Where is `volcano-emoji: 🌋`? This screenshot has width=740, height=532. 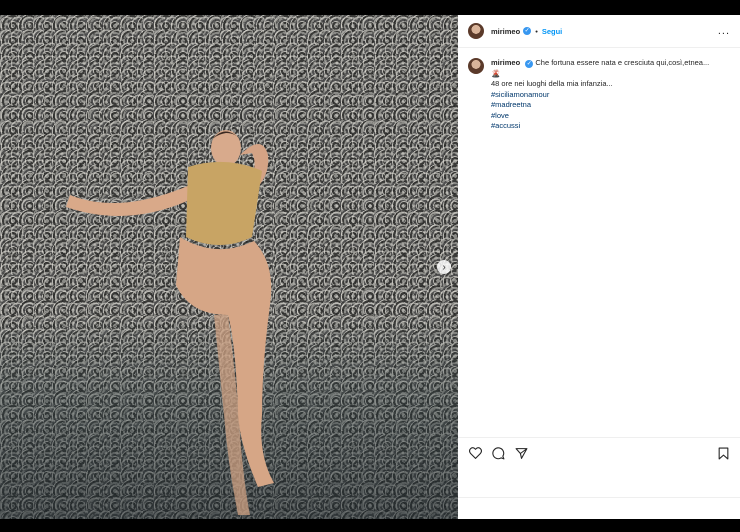 volcano-emoji: 🌋 is located at coordinates (496, 73).